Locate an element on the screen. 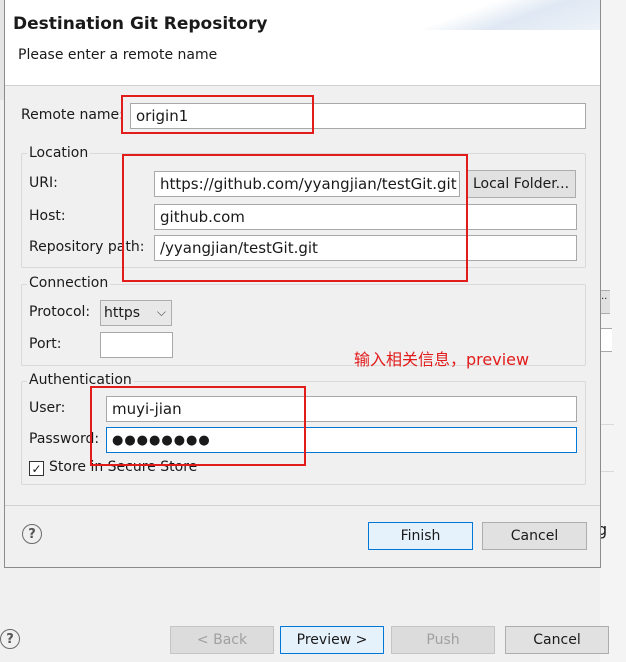  authentication-group-title: Authentication is located at coordinates (80, 380).